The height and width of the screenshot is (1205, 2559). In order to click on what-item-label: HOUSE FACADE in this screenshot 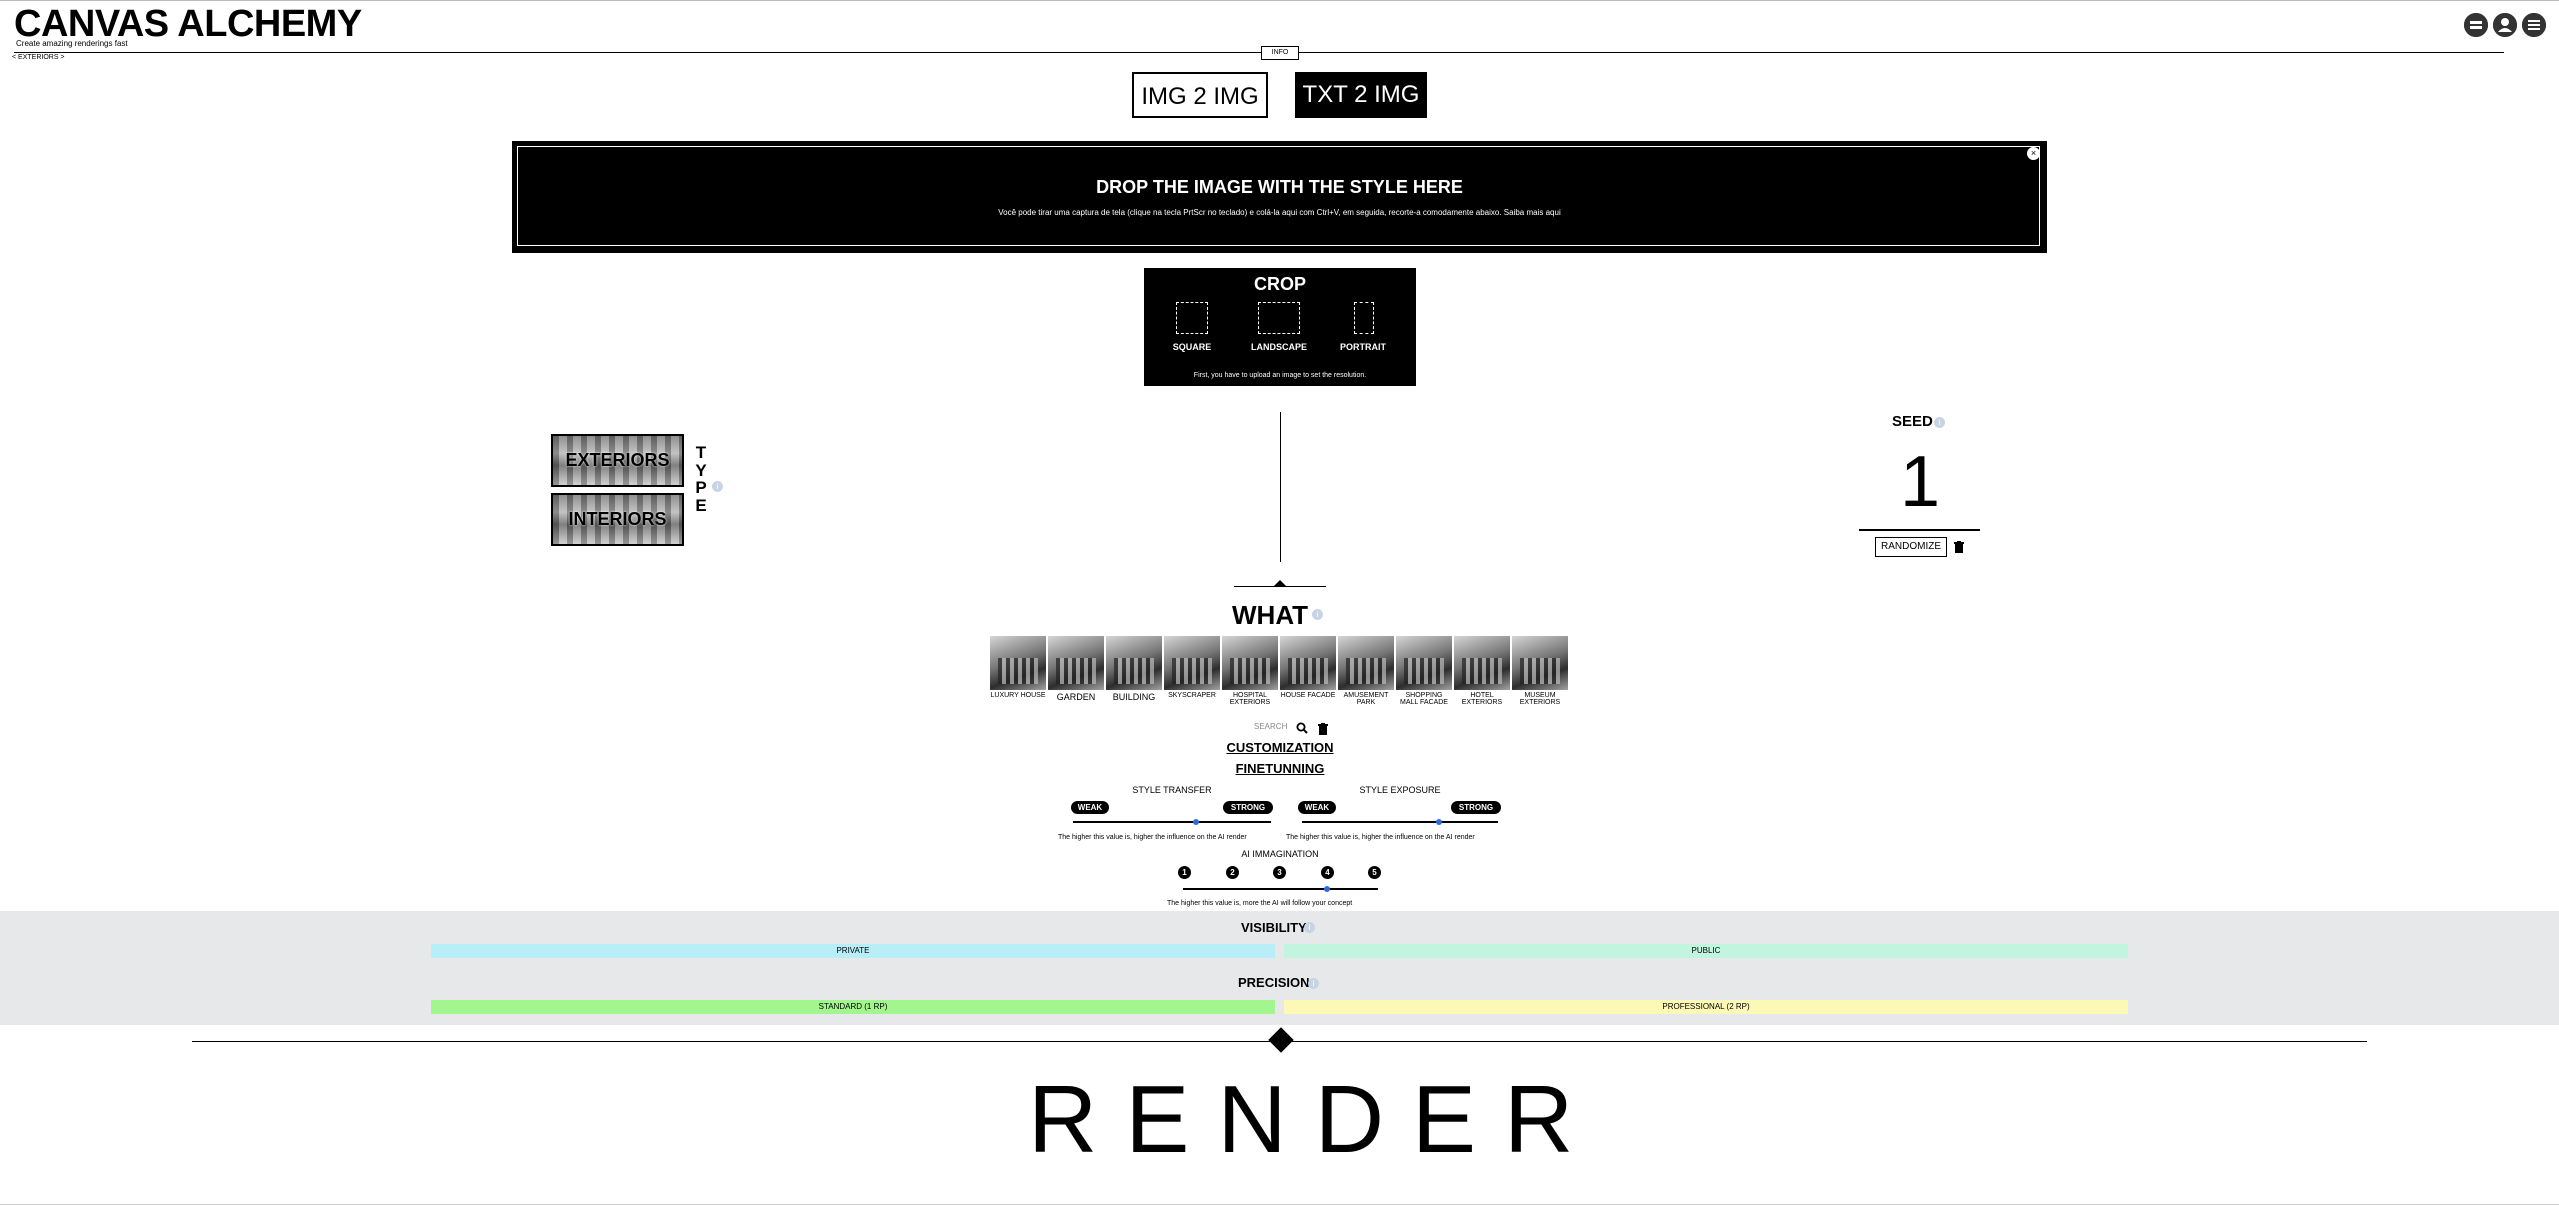, I will do `click(1308, 695)`.